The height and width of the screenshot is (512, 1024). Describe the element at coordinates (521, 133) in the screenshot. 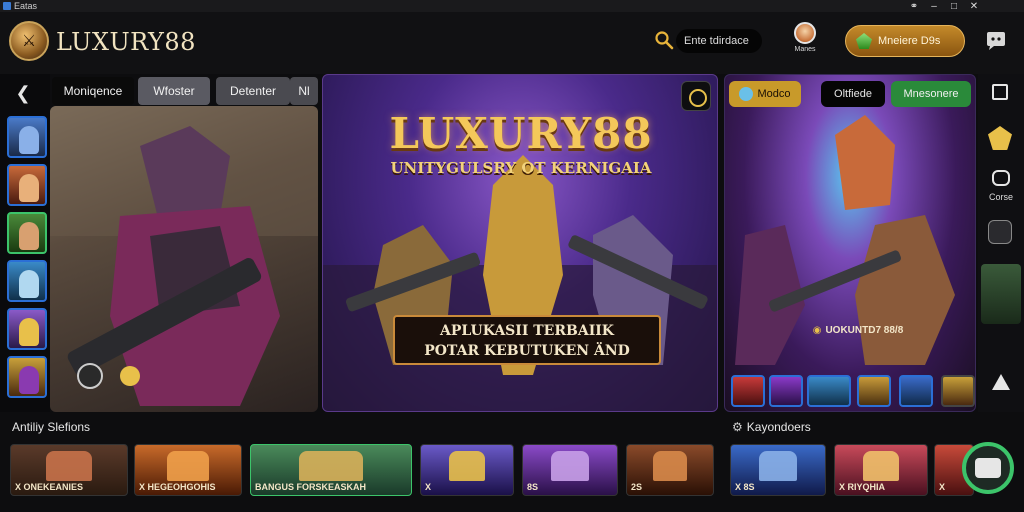

I see `hero-title: LUXURY88` at that location.